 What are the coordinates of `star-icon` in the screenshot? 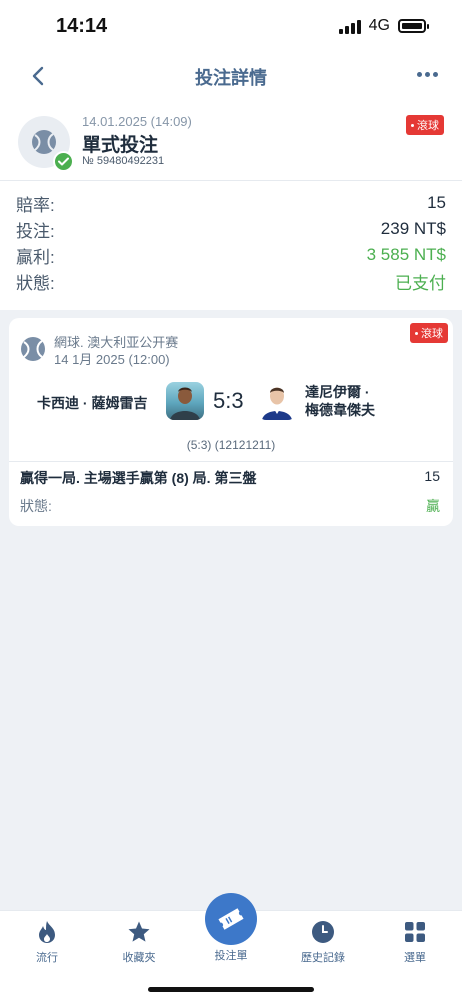 It's located at (139, 932).